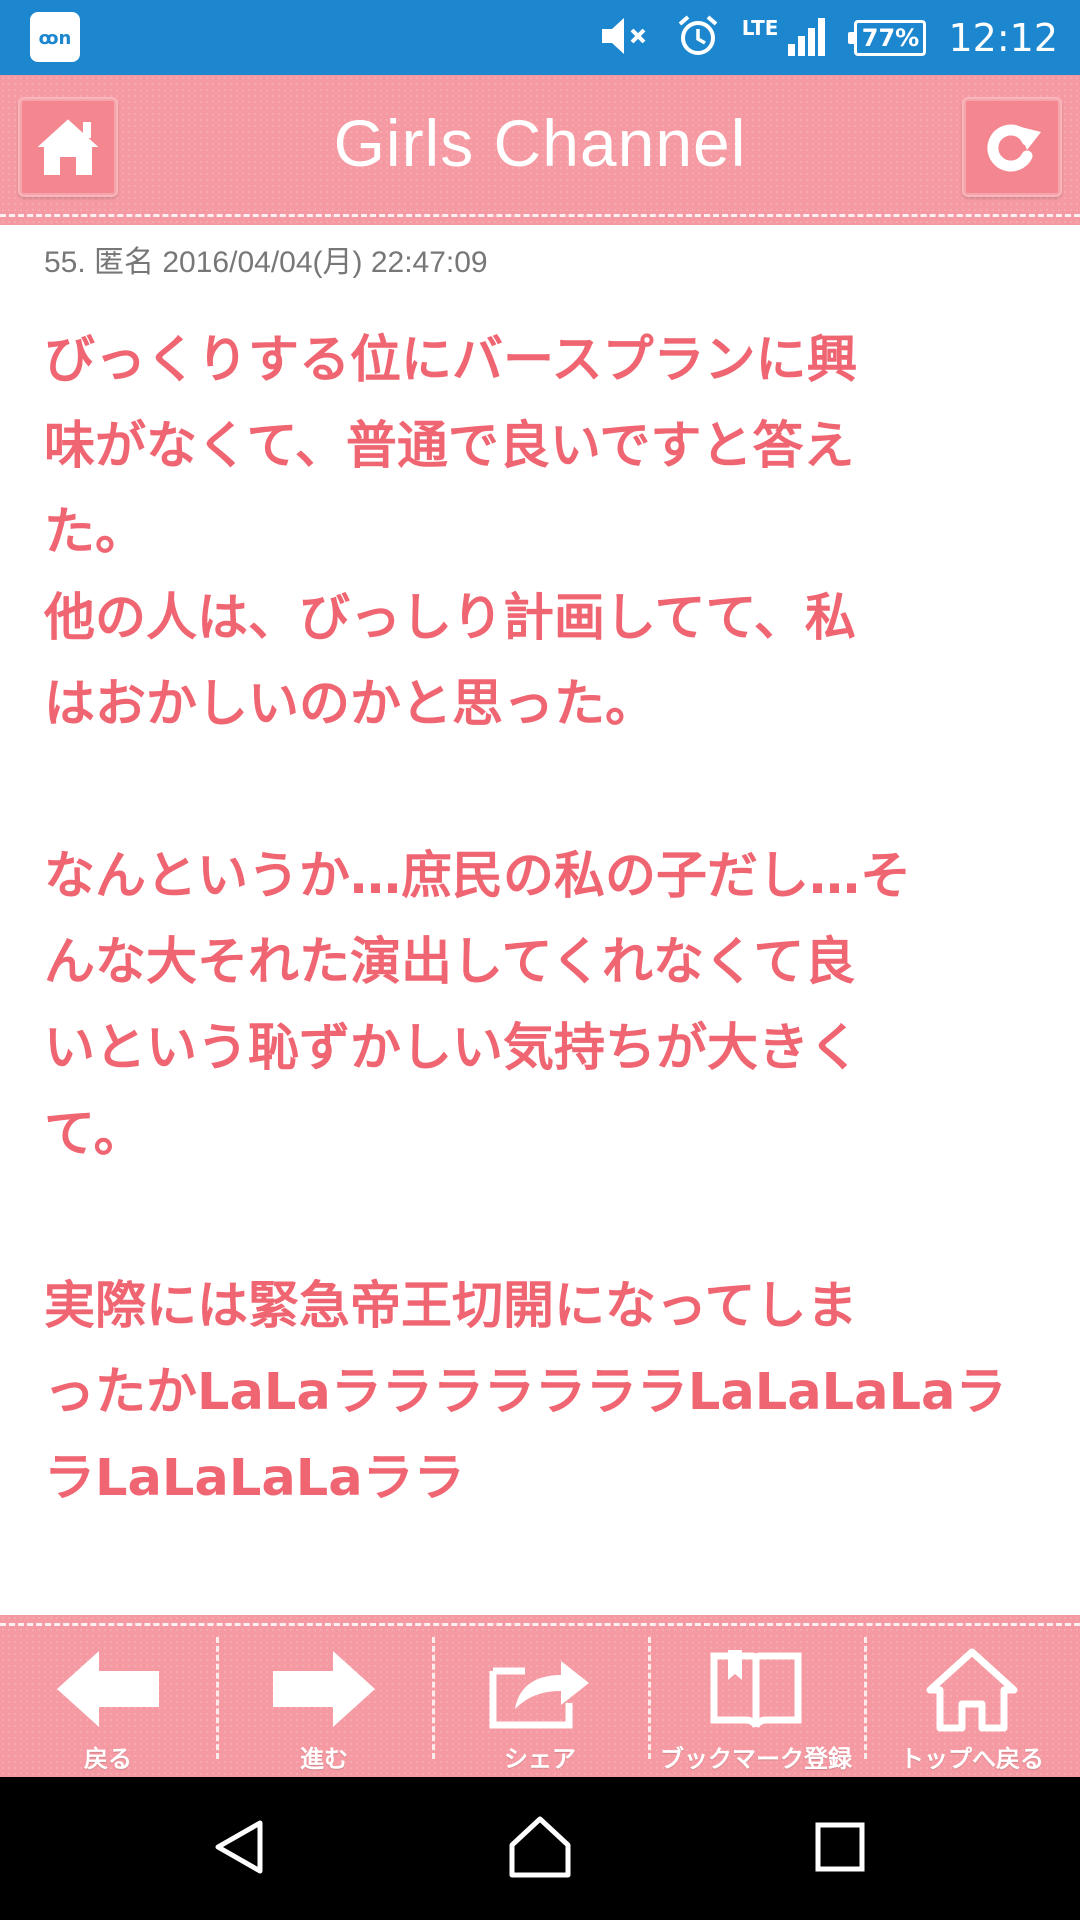 This screenshot has height=1920, width=1080. Describe the element at coordinates (540, 37) in the screenshot. I see `status-bar: ꝏn LTE 77% 12:12` at that location.